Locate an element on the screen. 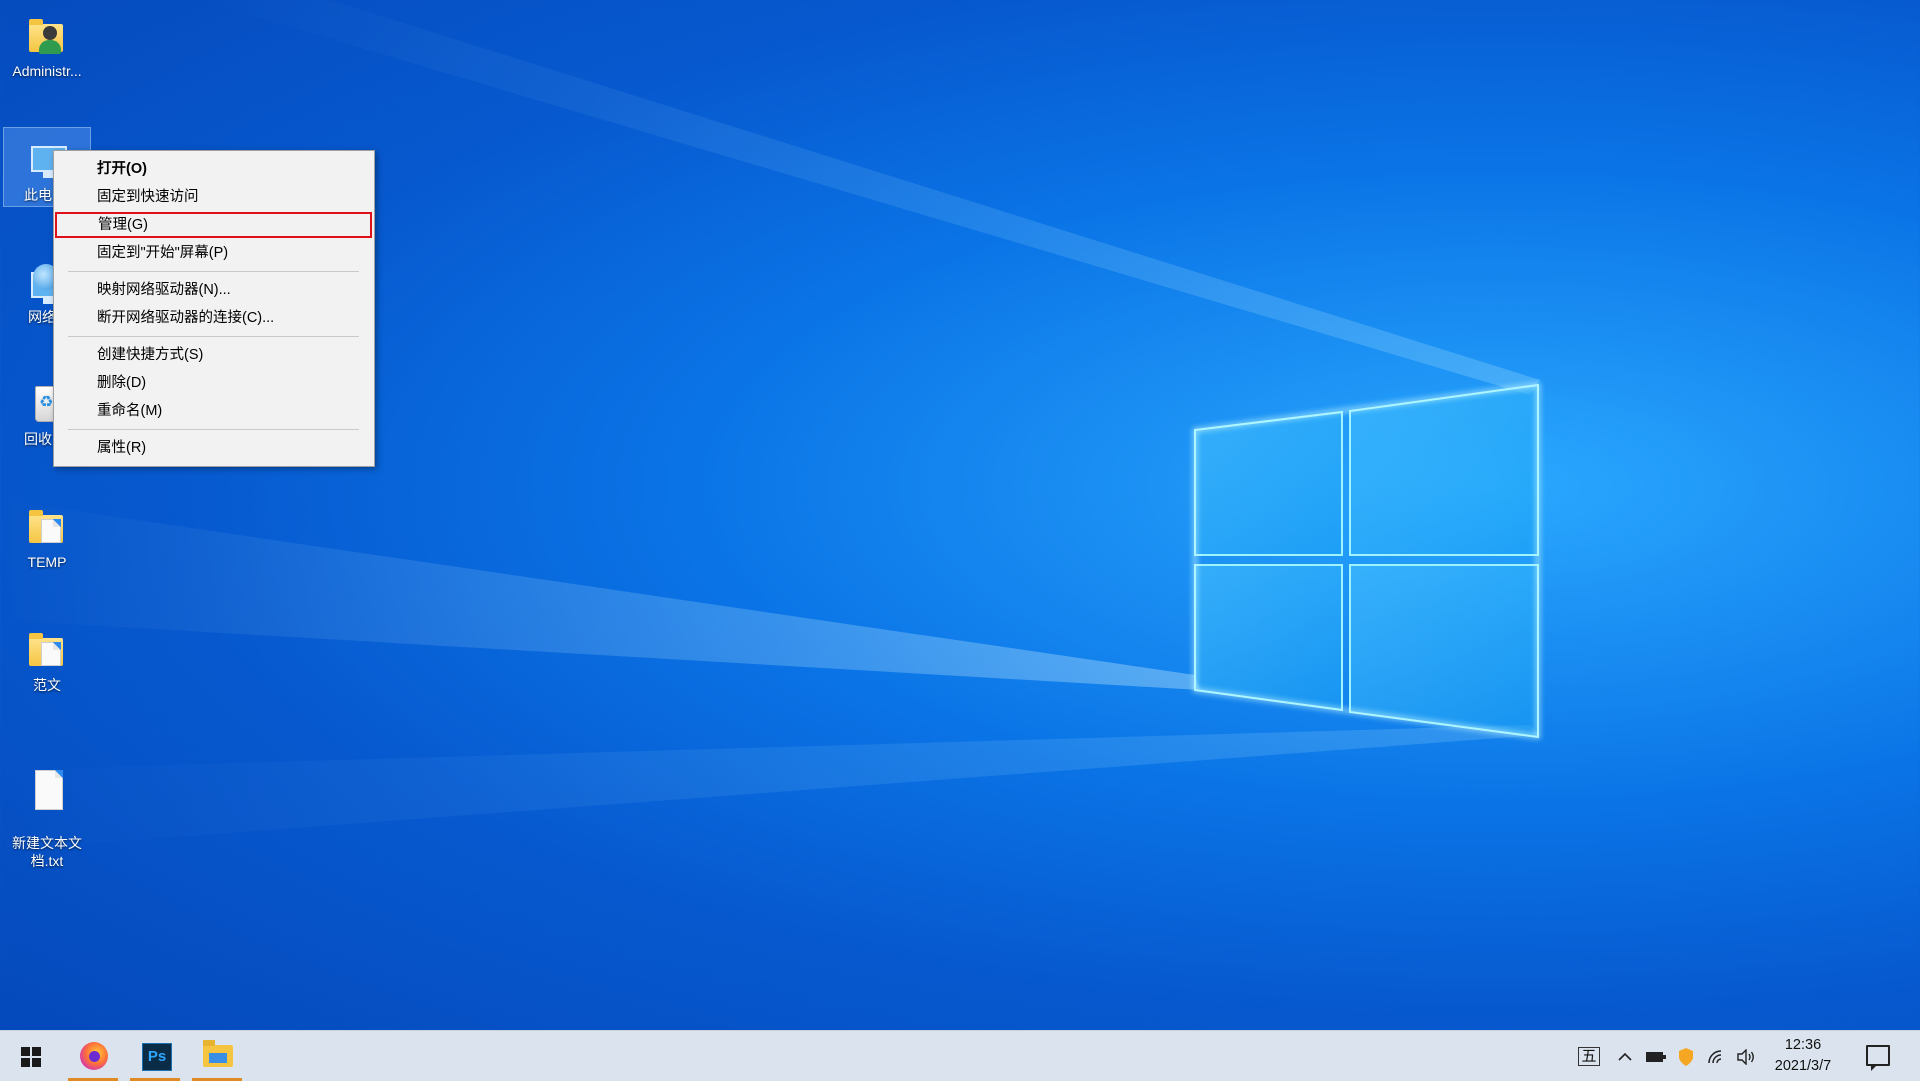  network-status is located at coordinates (1717, 1056).